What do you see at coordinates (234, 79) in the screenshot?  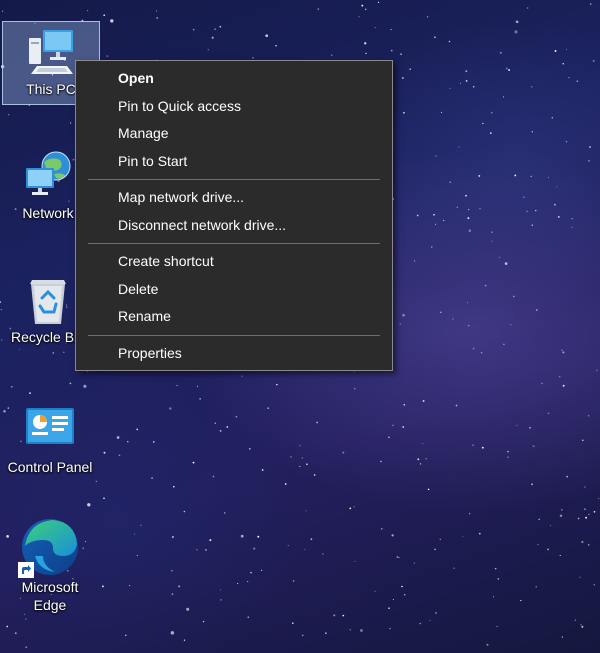 I see `menu-item-open: Open` at bounding box center [234, 79].